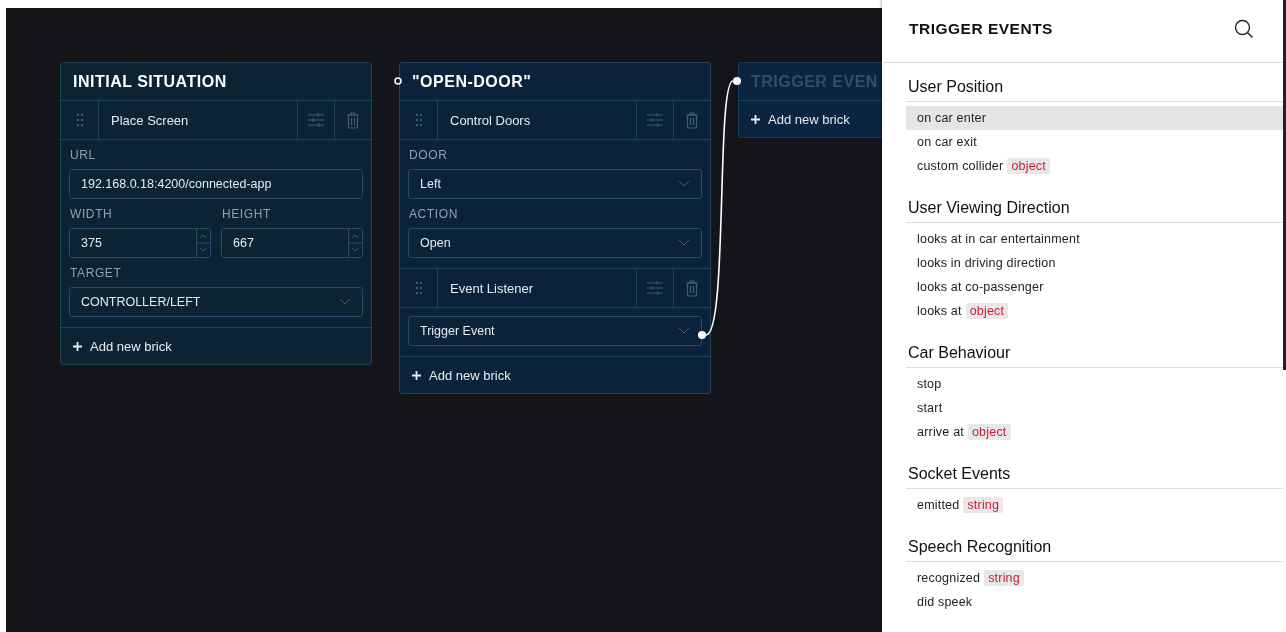  I want to click on search-icon, so click(1244, 29).